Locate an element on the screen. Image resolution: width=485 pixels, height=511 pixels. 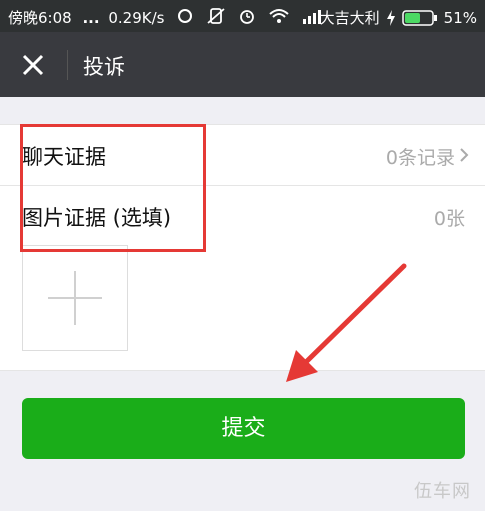
watermark: 伍车网 is located at coordinates (442, 491).